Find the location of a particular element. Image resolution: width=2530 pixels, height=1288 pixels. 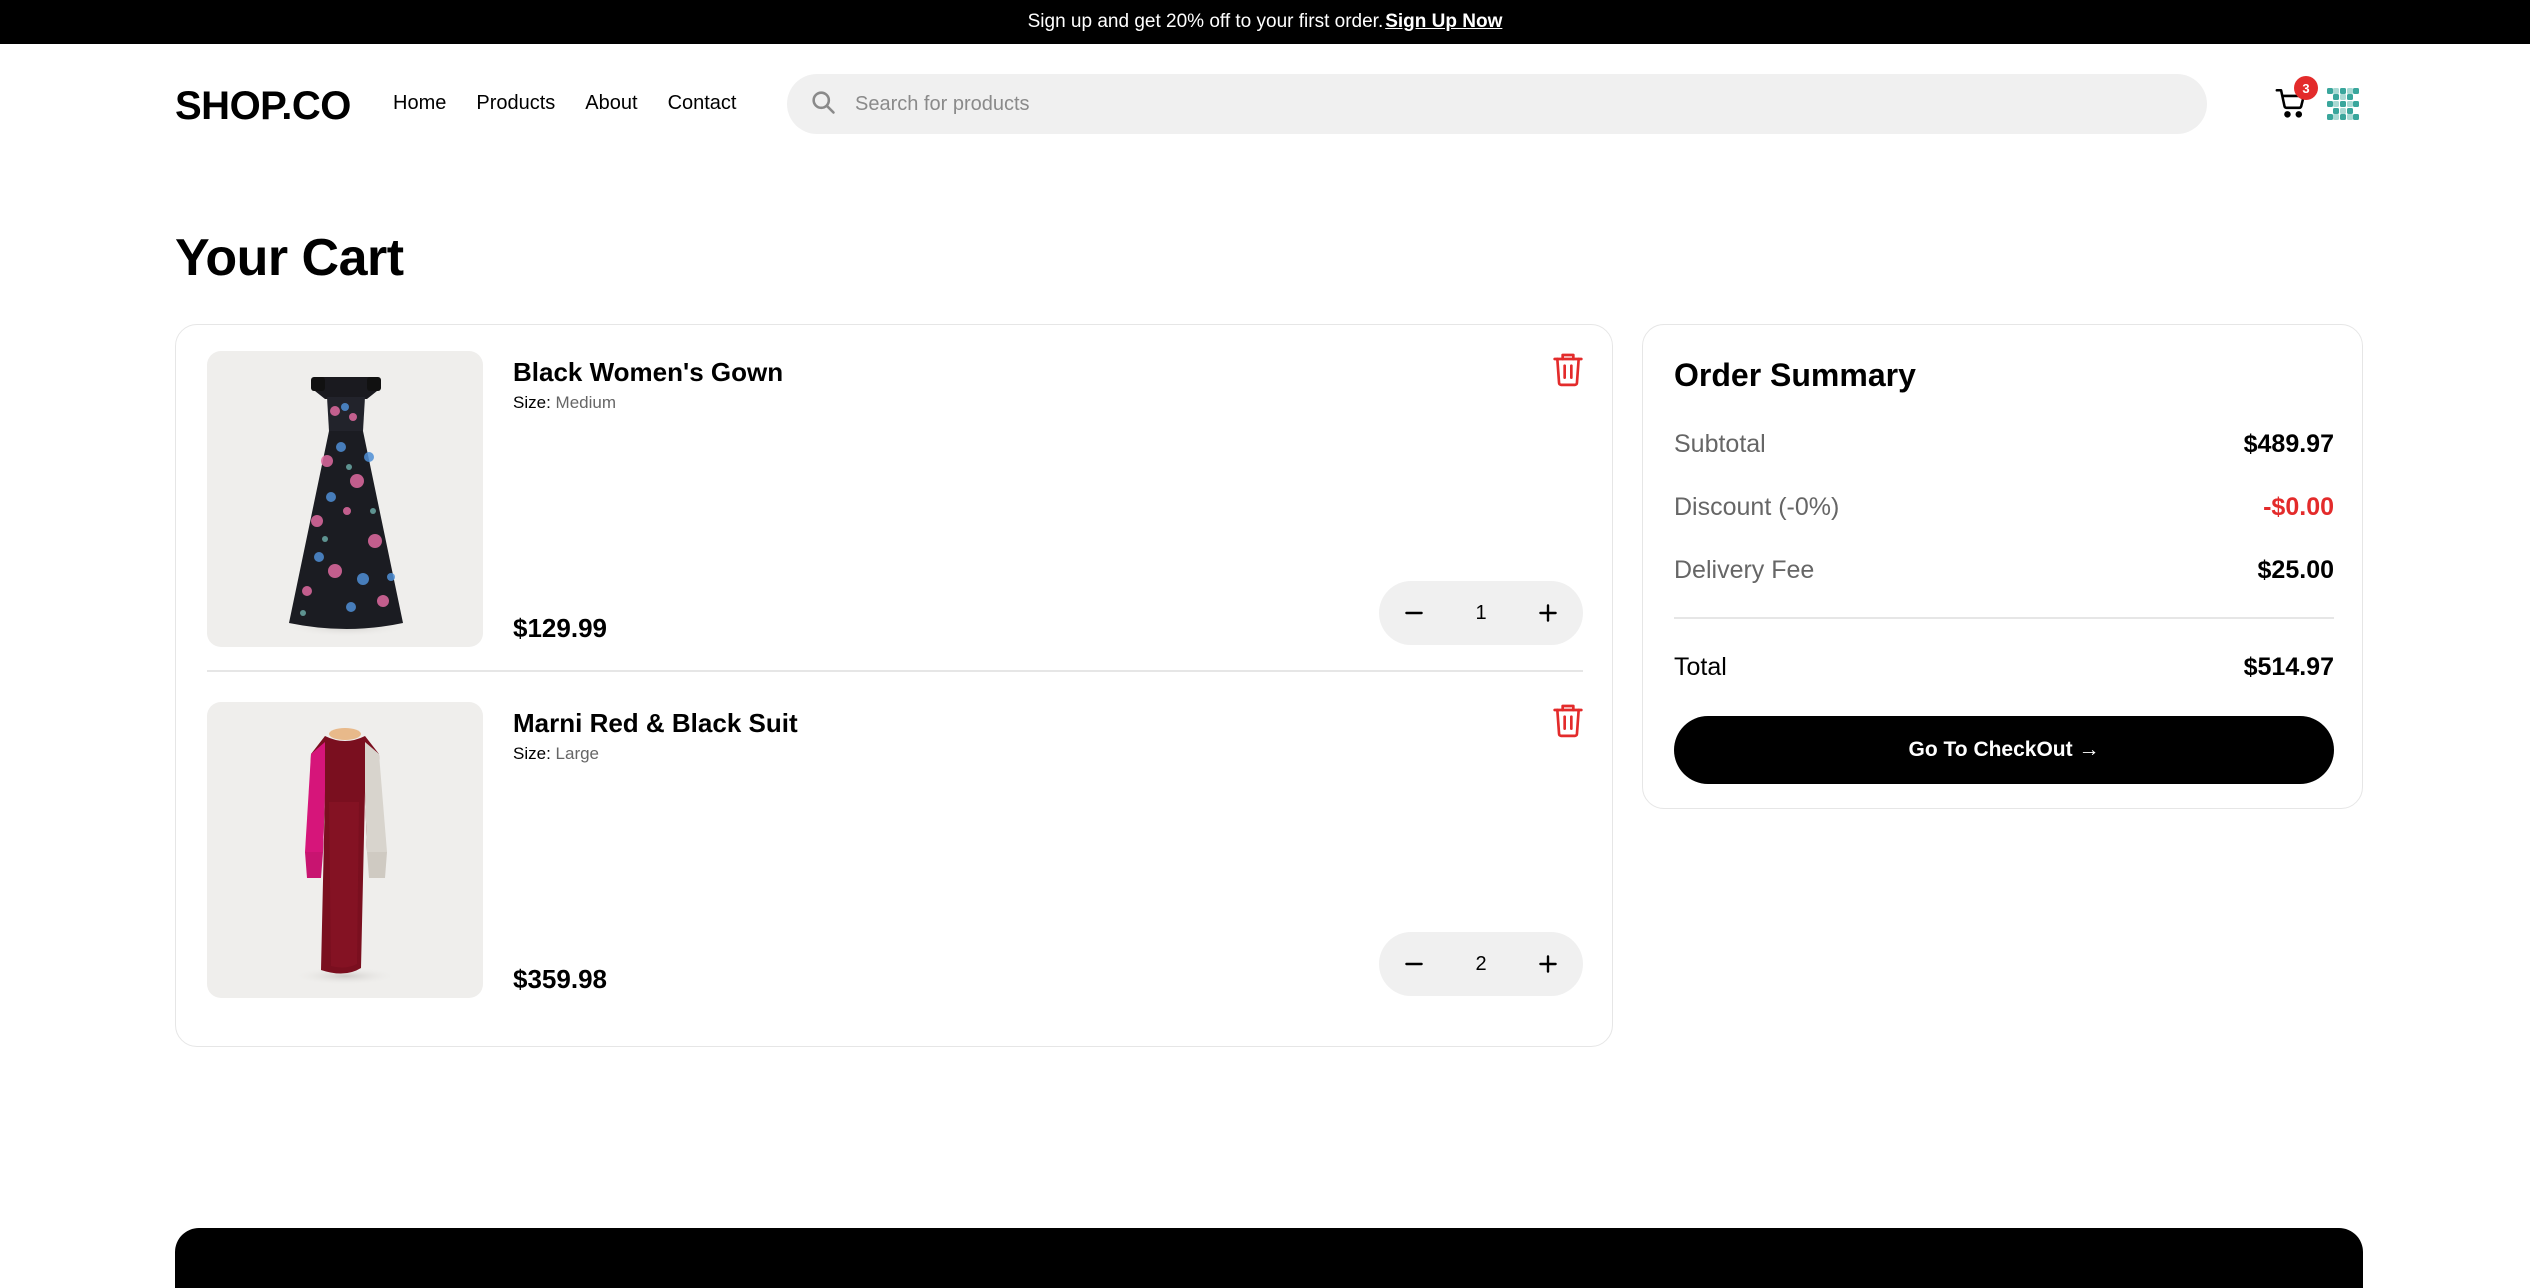

search-bar is located at coordinates (1497, 104).